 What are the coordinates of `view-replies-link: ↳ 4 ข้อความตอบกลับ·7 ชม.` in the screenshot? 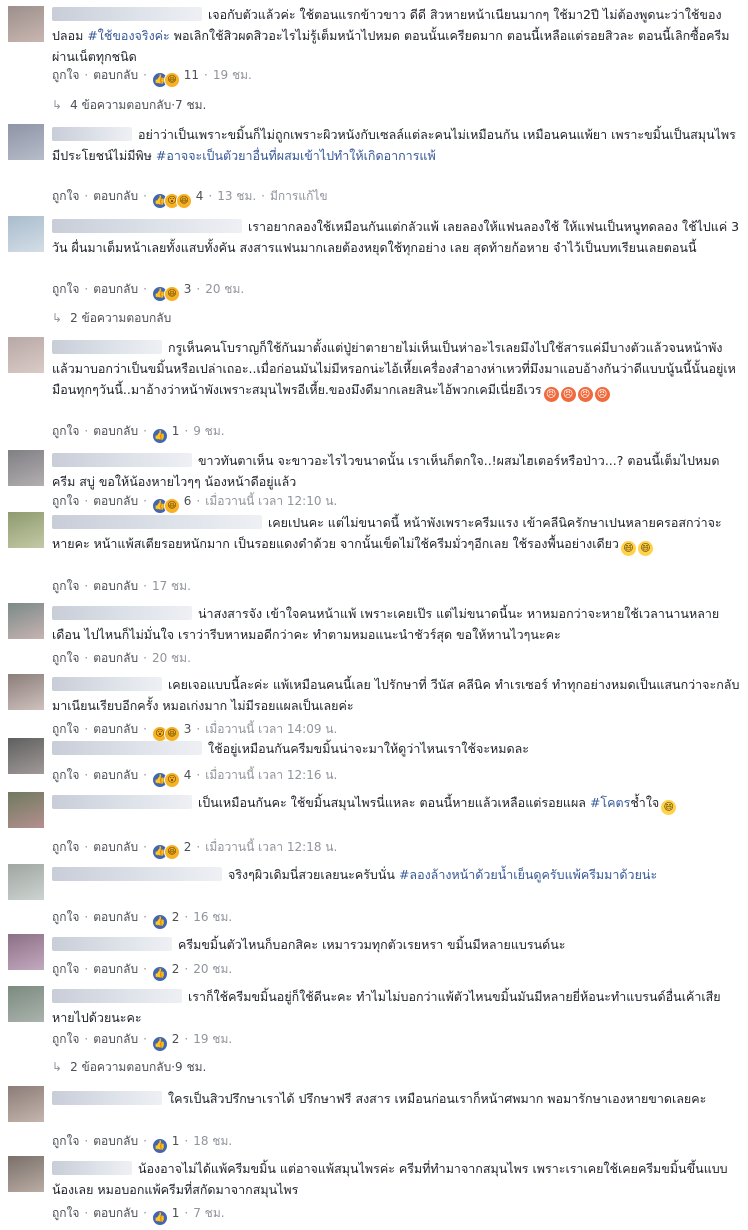 It's located at (129, 105).